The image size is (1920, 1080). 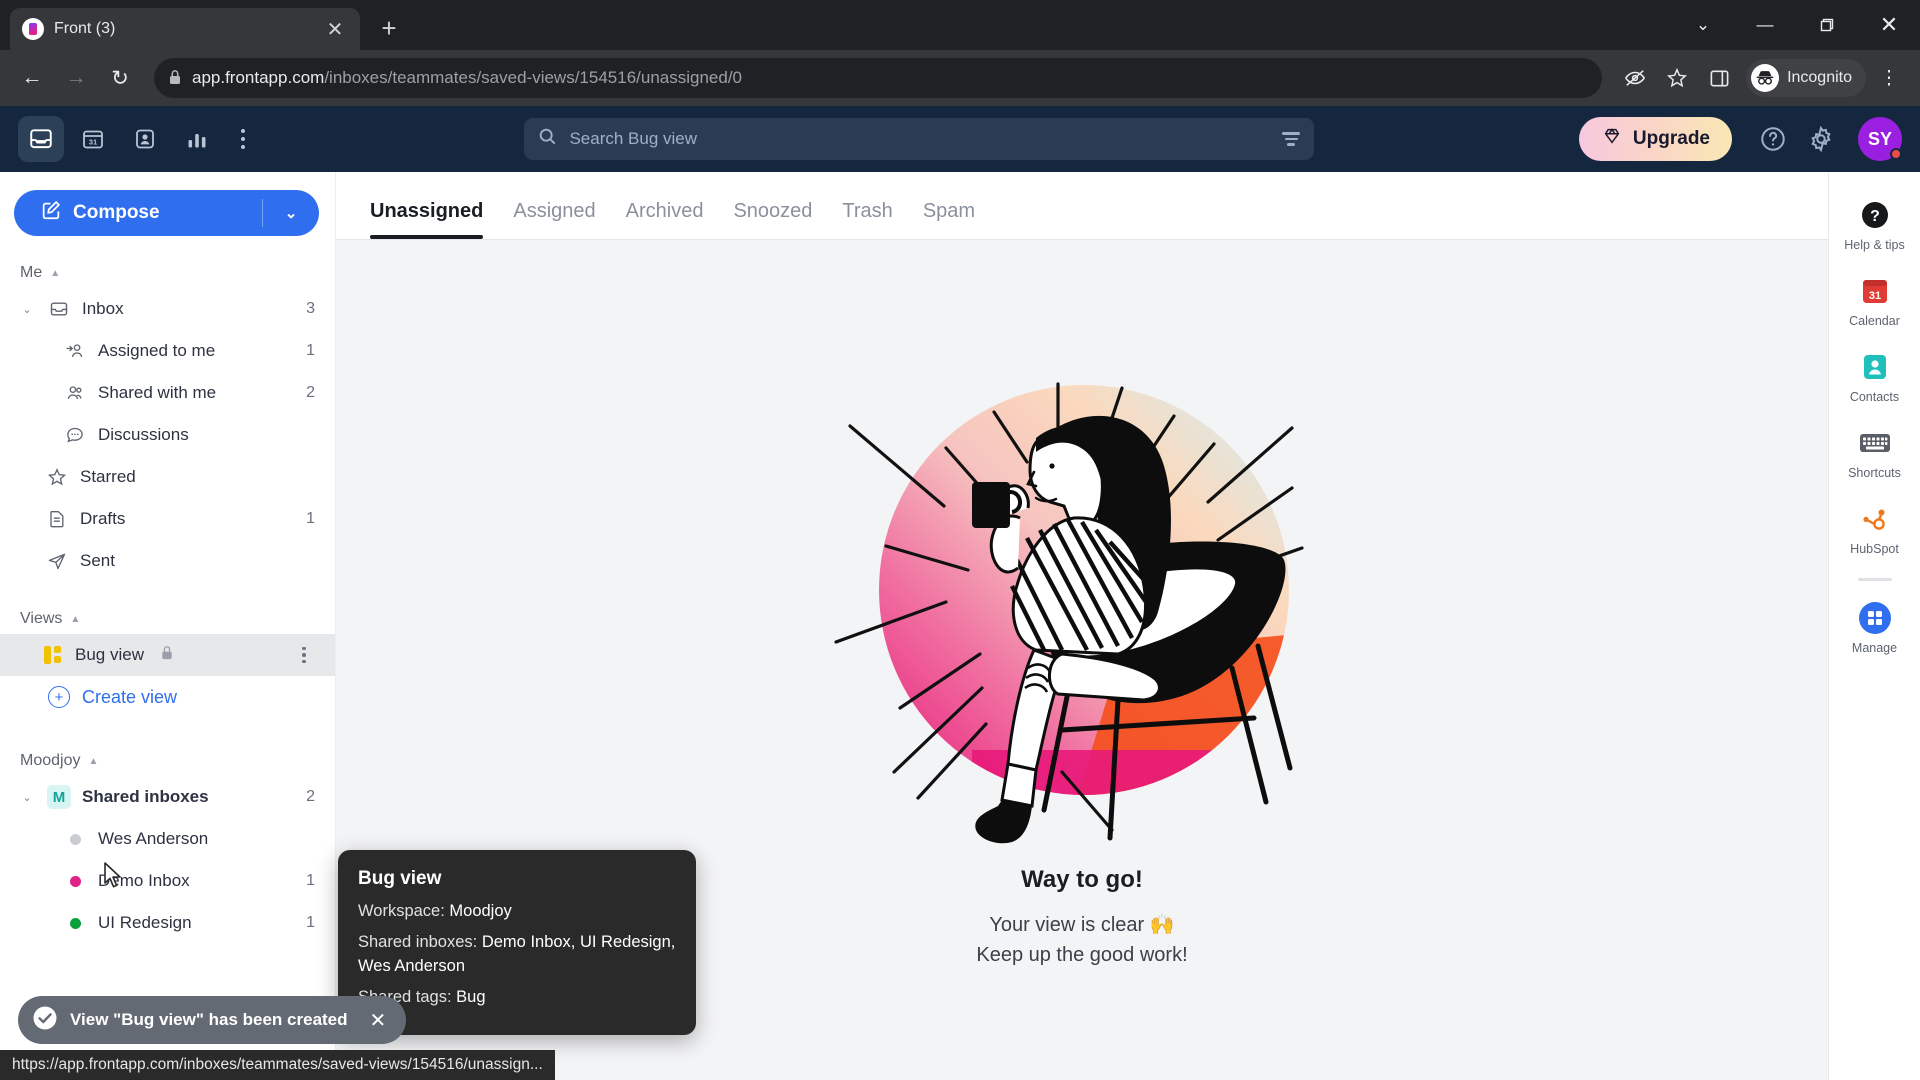 What do you see at coordinates (1291, 139) in the screenshot?
I see `filter-icon` at bounding box center [1291, 139].